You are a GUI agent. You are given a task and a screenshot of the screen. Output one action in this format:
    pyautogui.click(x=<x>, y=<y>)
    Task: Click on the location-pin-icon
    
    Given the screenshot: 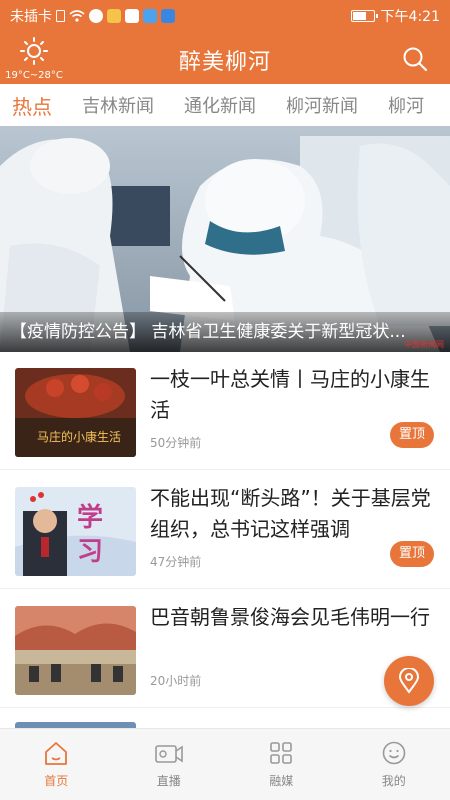 What is the action you would take?
    pyautogui.click(x=409, y=681)
    